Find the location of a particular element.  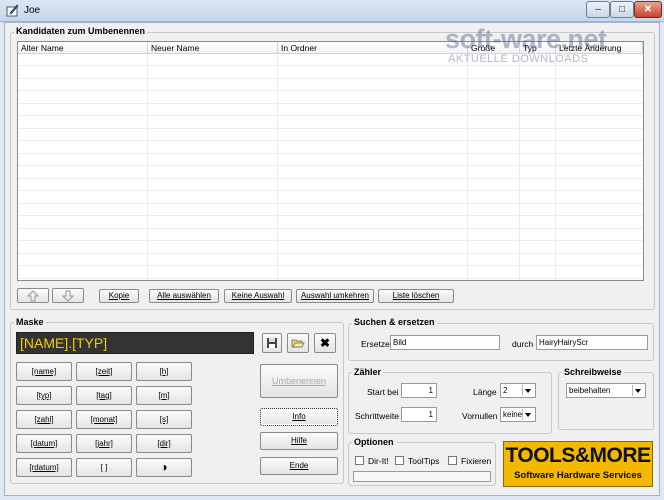

mask-token-label: [rdatum] is located at coordinates (44, 467).